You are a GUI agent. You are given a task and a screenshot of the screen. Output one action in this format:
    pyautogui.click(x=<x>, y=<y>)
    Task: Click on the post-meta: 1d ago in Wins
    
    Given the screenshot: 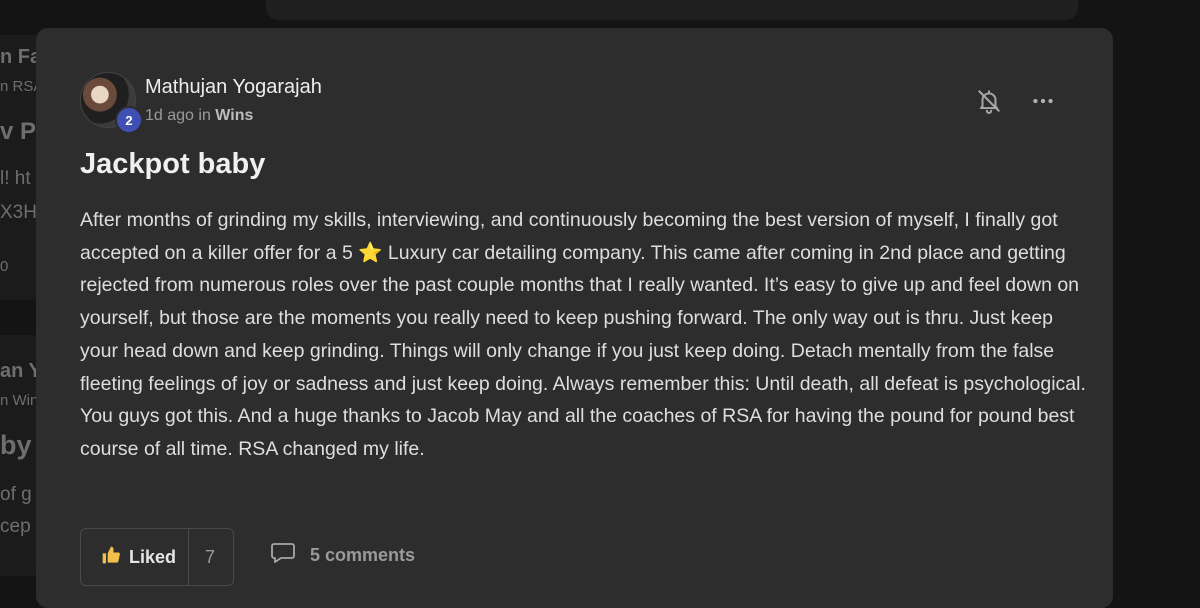 What is the action you would take?
    pyautogui.click(x=199, y=116)
    